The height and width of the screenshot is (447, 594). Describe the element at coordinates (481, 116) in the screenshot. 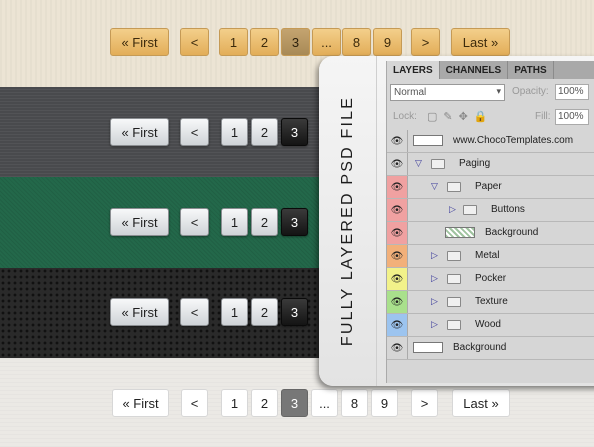

I see `lock-all-icon: 🔒` at that location.